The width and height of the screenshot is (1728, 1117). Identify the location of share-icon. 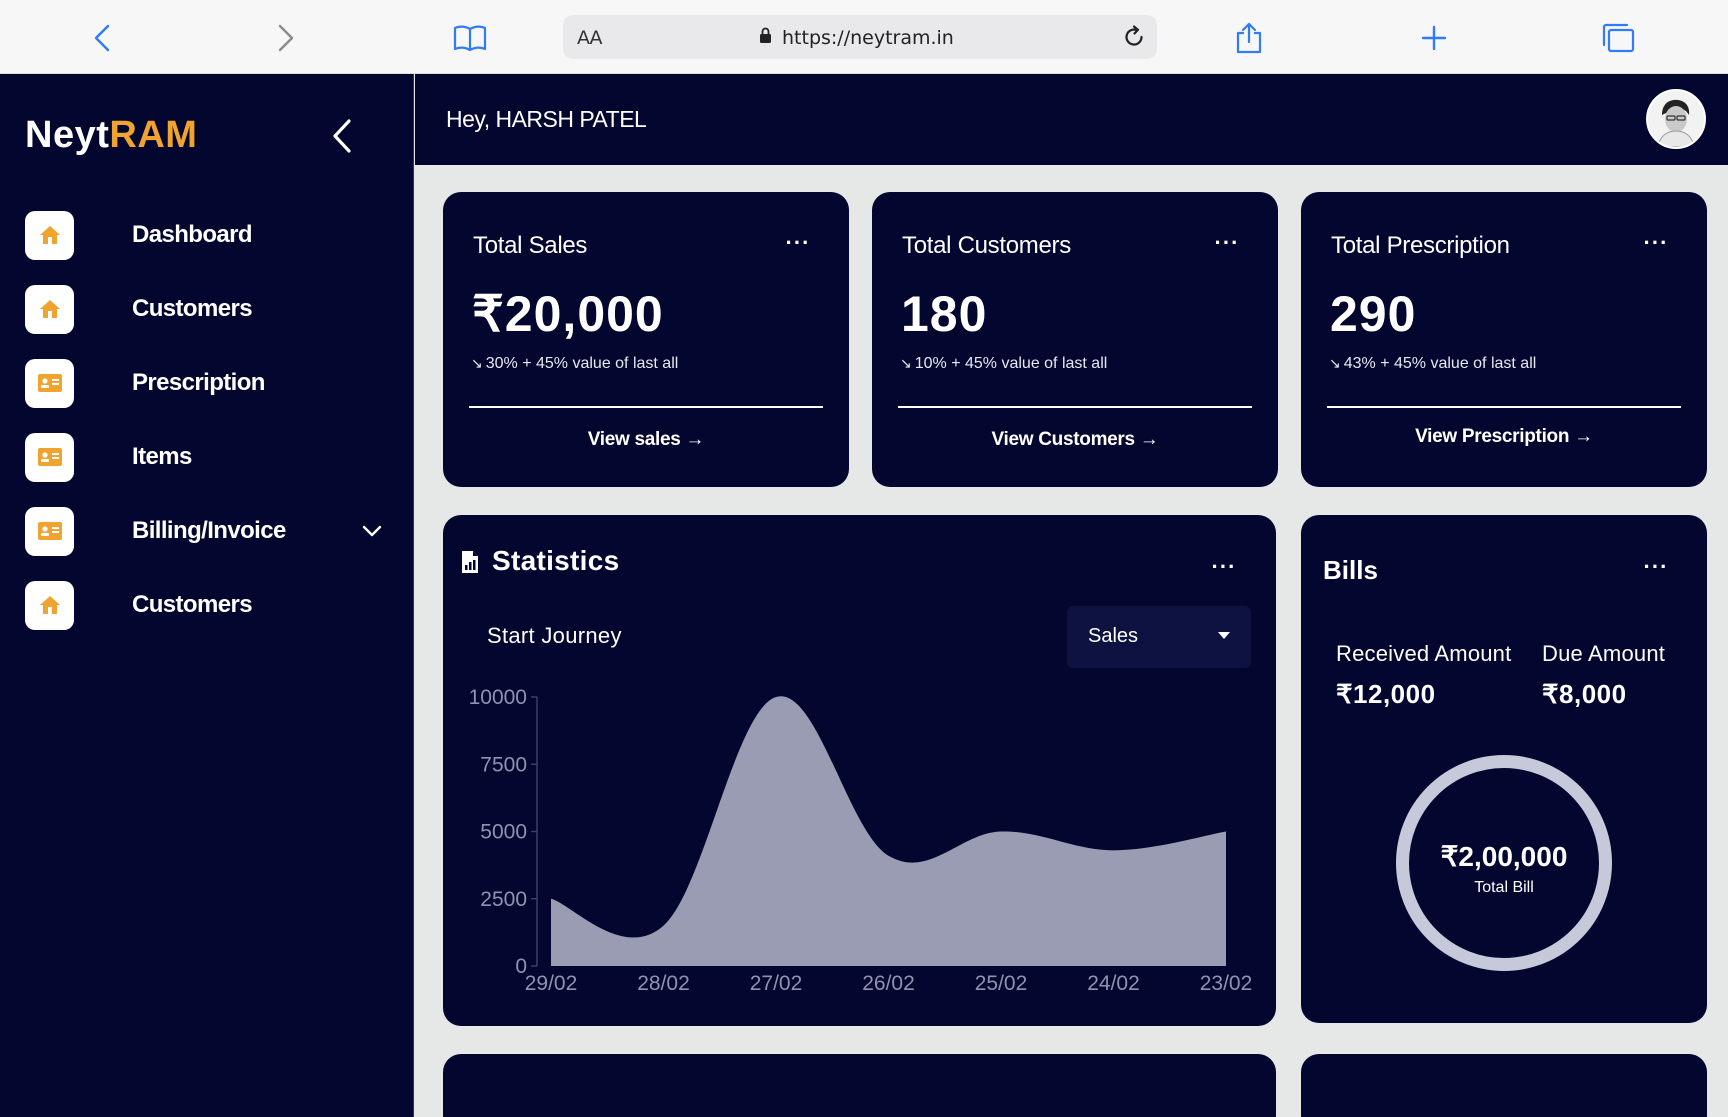
(1249, 38).